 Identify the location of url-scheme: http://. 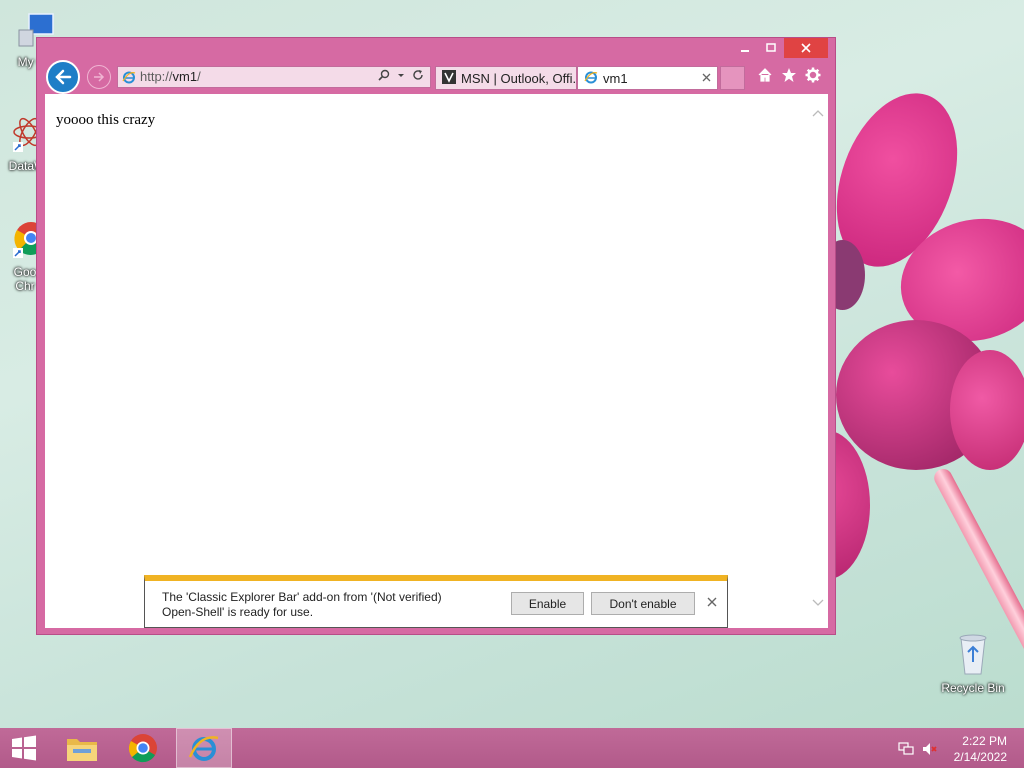
(156, 76).